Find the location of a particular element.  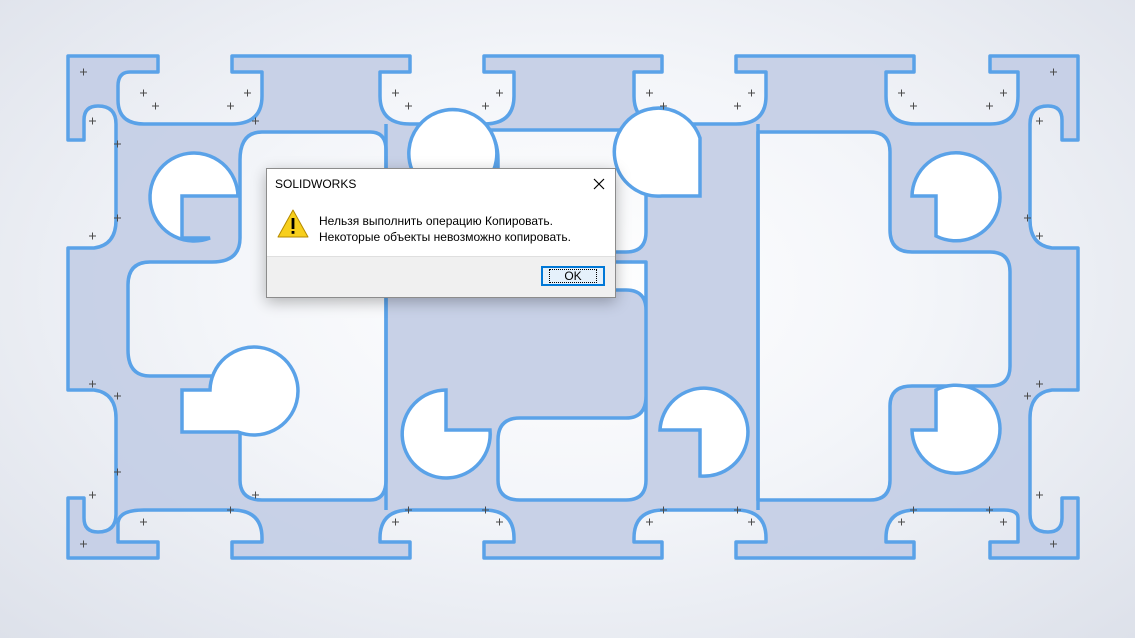

message-line-2: Некоторые объекты невозможно копировать. is located at coordinates (445, 237).